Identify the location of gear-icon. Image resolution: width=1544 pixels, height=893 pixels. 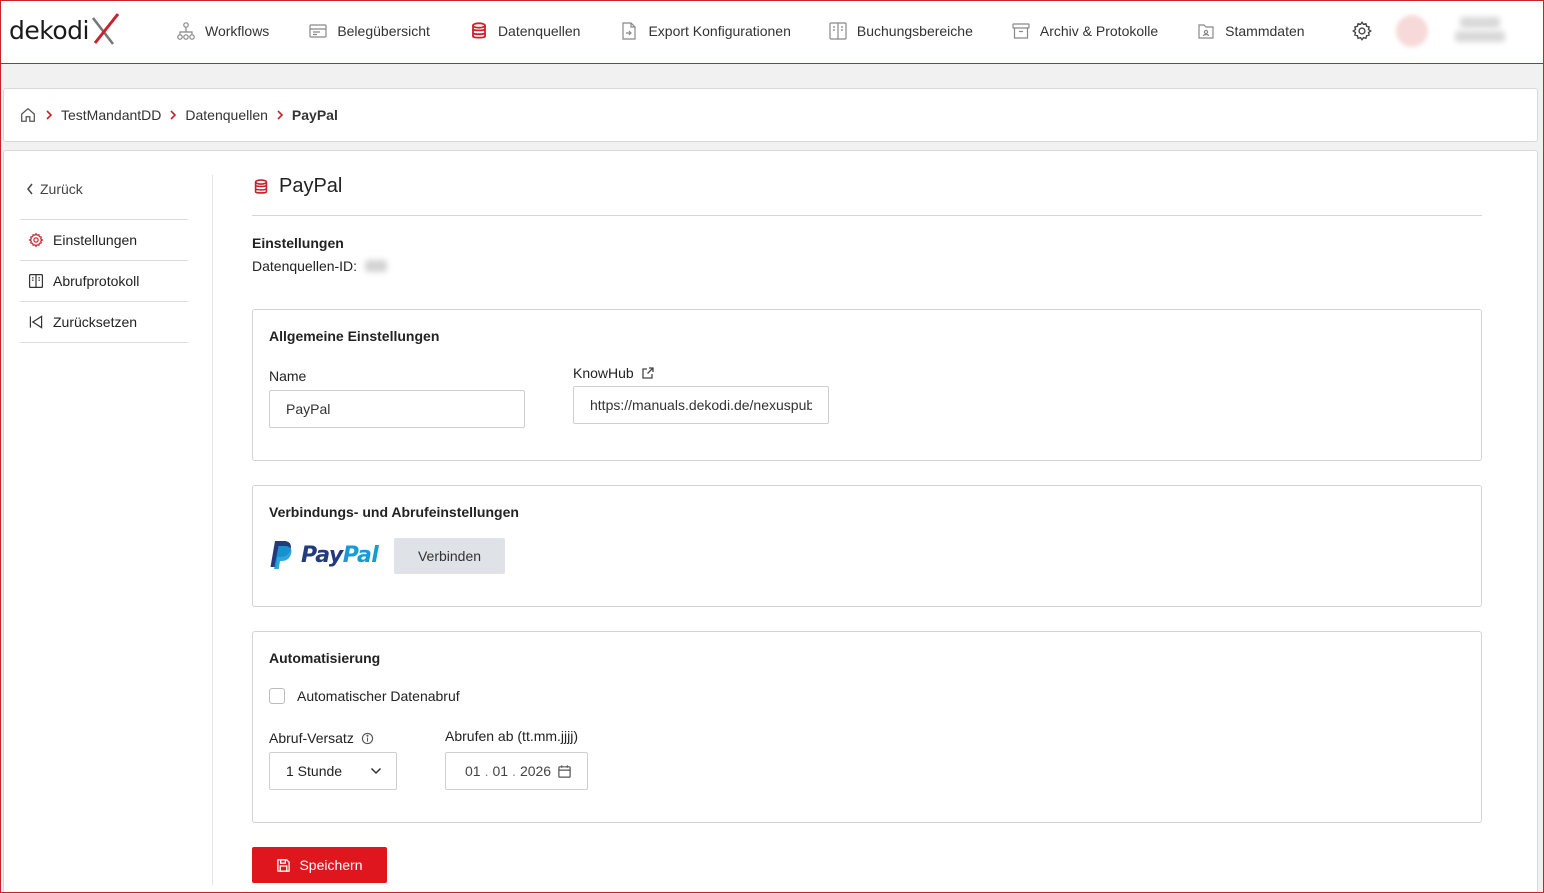
(36, 240).